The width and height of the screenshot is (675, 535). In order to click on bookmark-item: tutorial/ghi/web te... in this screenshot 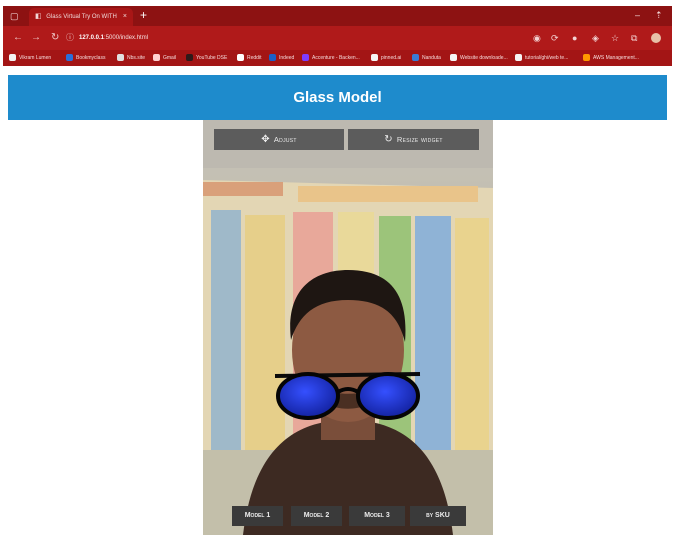, I will do `click(541, 58)`.